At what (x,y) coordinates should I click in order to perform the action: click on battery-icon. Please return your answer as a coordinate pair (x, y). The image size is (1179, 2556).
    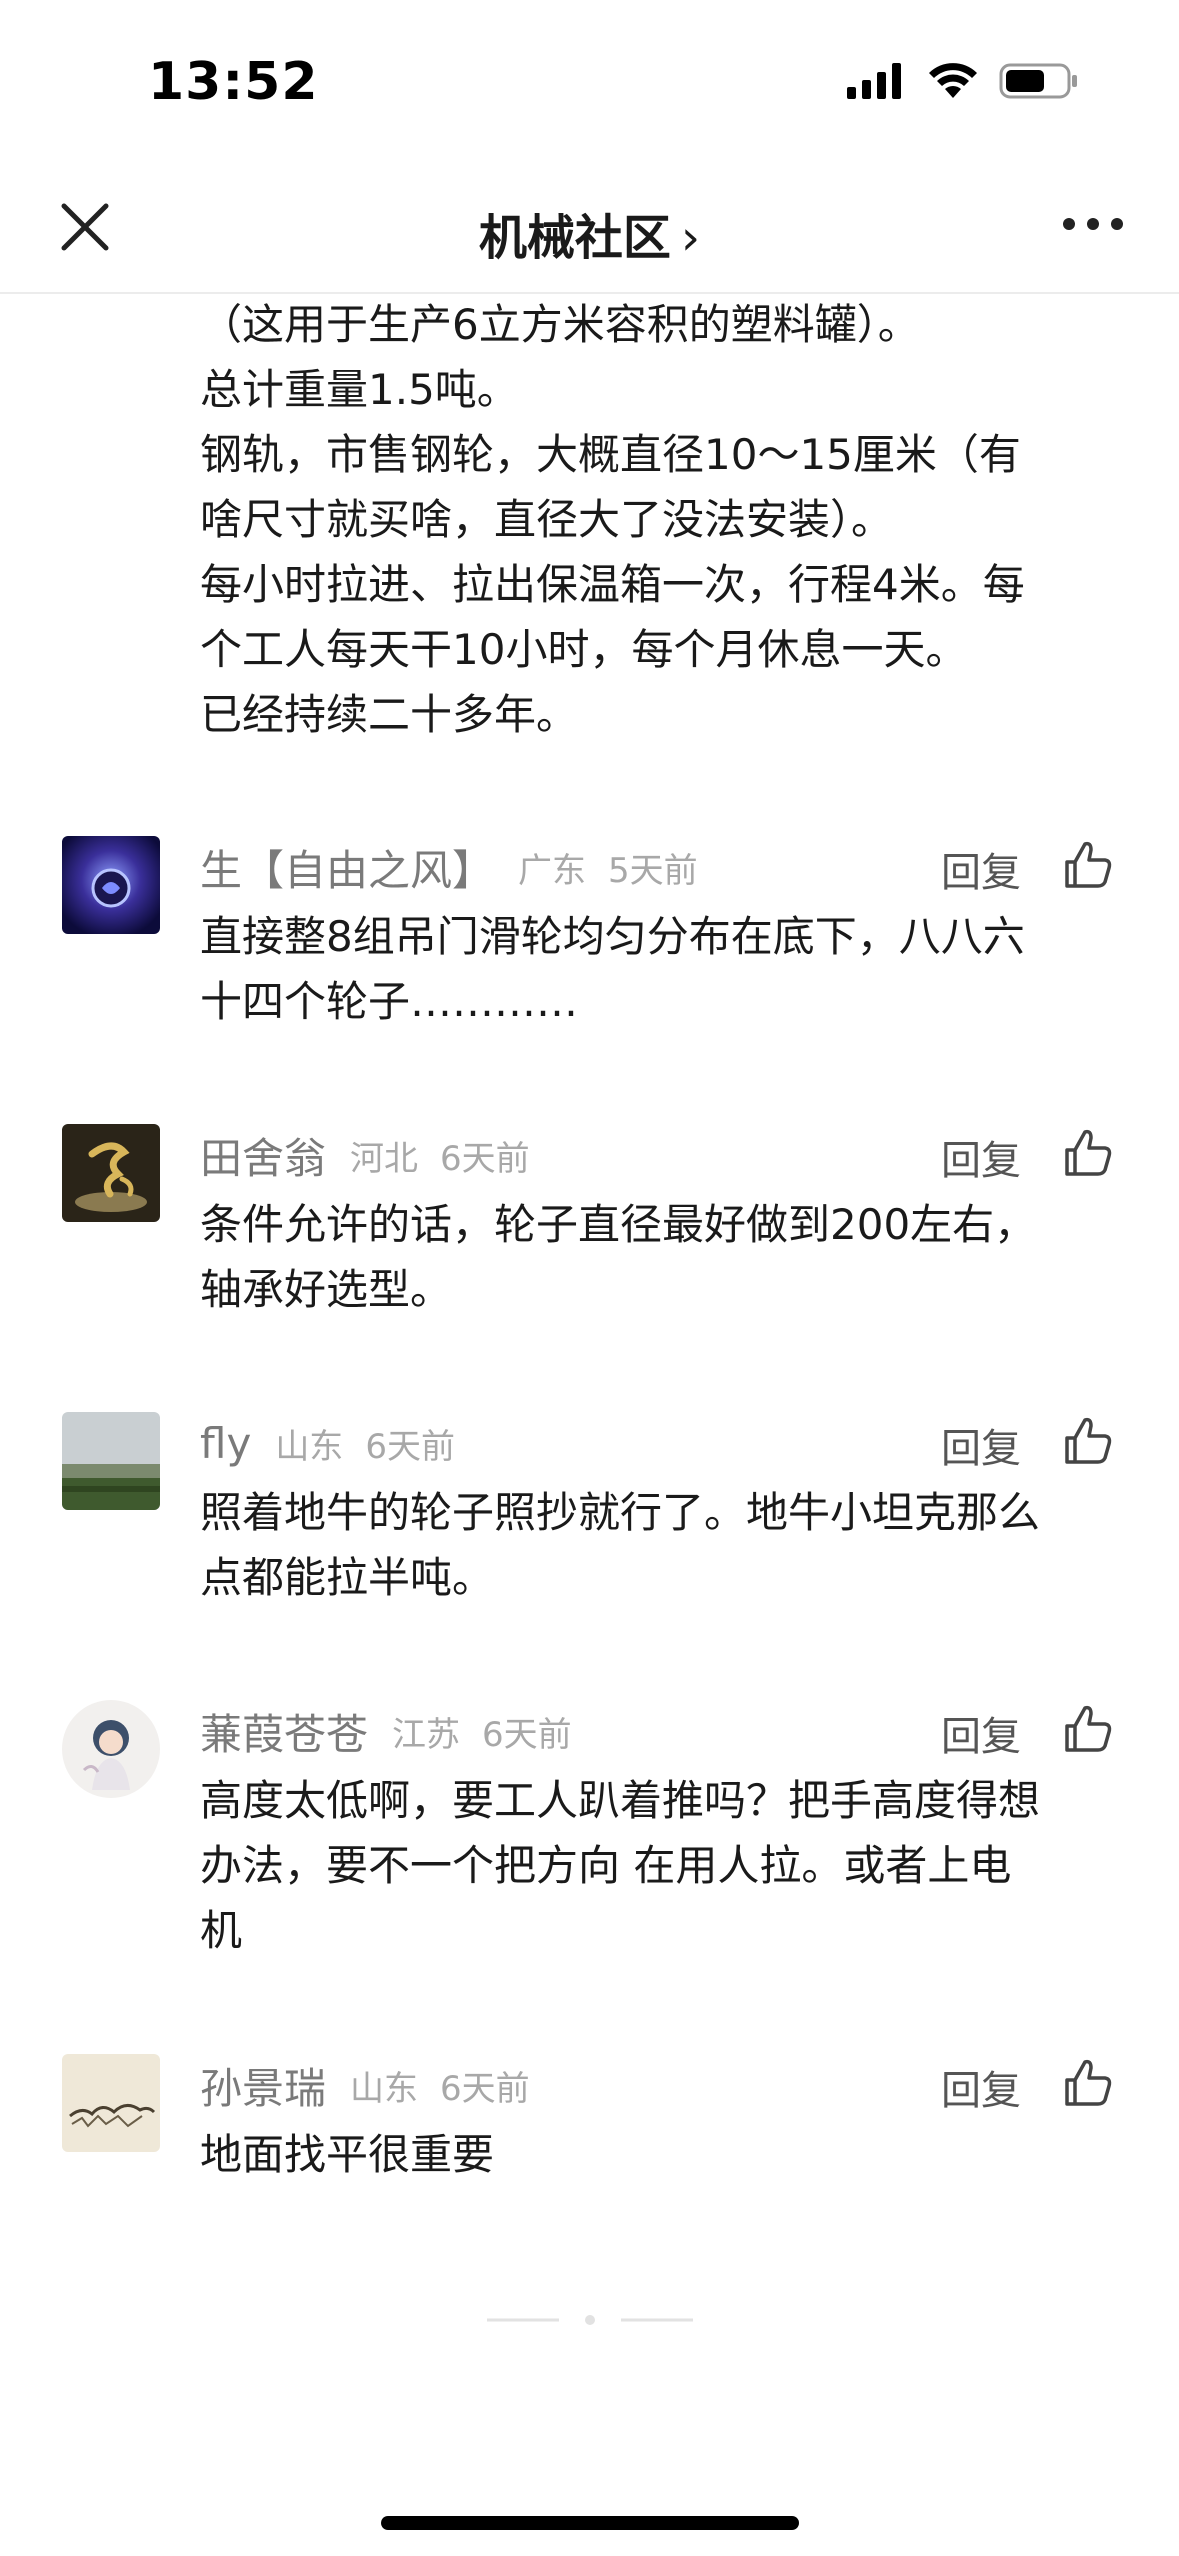
    Looking at the image, I should click on (1038, 81).